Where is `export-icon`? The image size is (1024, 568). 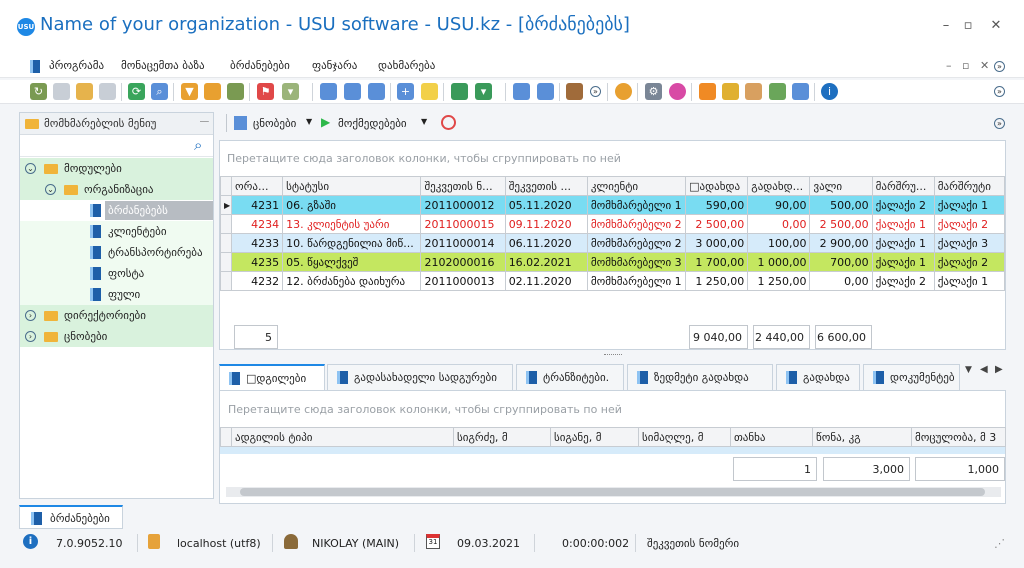
export-icon is located at coordinates (459, 91).